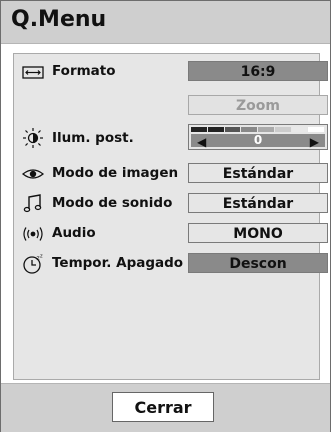 The height and width of the screenshot is (432, 331). I want to click on sleep-timer-value: Descon, so click(258, 263).